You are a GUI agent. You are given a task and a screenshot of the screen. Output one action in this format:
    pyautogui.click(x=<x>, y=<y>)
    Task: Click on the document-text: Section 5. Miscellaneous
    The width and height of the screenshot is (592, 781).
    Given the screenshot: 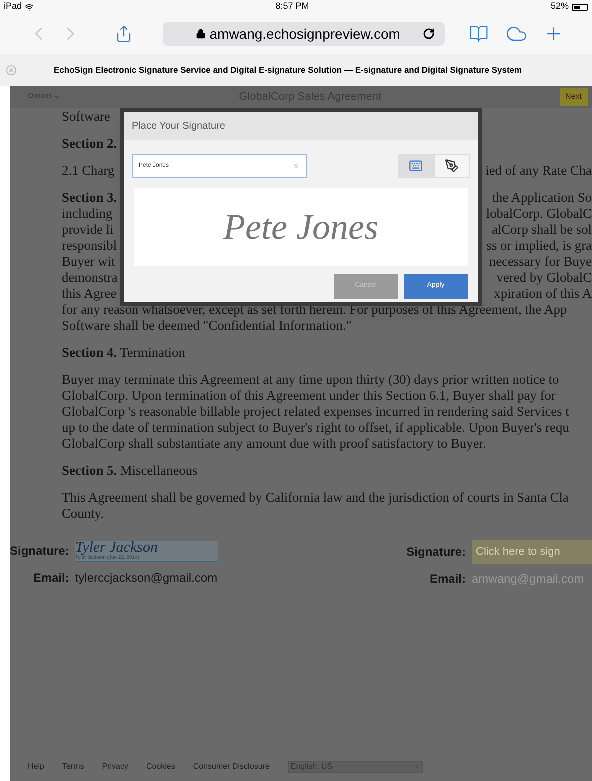 What is the action you would take?
    pyautogui.click(x=130, y=471)
    